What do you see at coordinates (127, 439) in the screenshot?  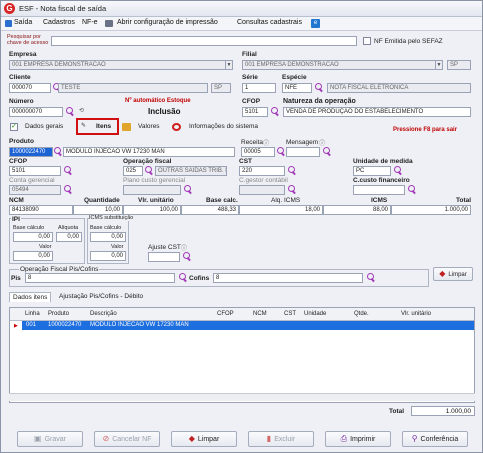 I see `cancelar-nf-button: ⊘ Cancelar NF` at bounding box center [127, 439].